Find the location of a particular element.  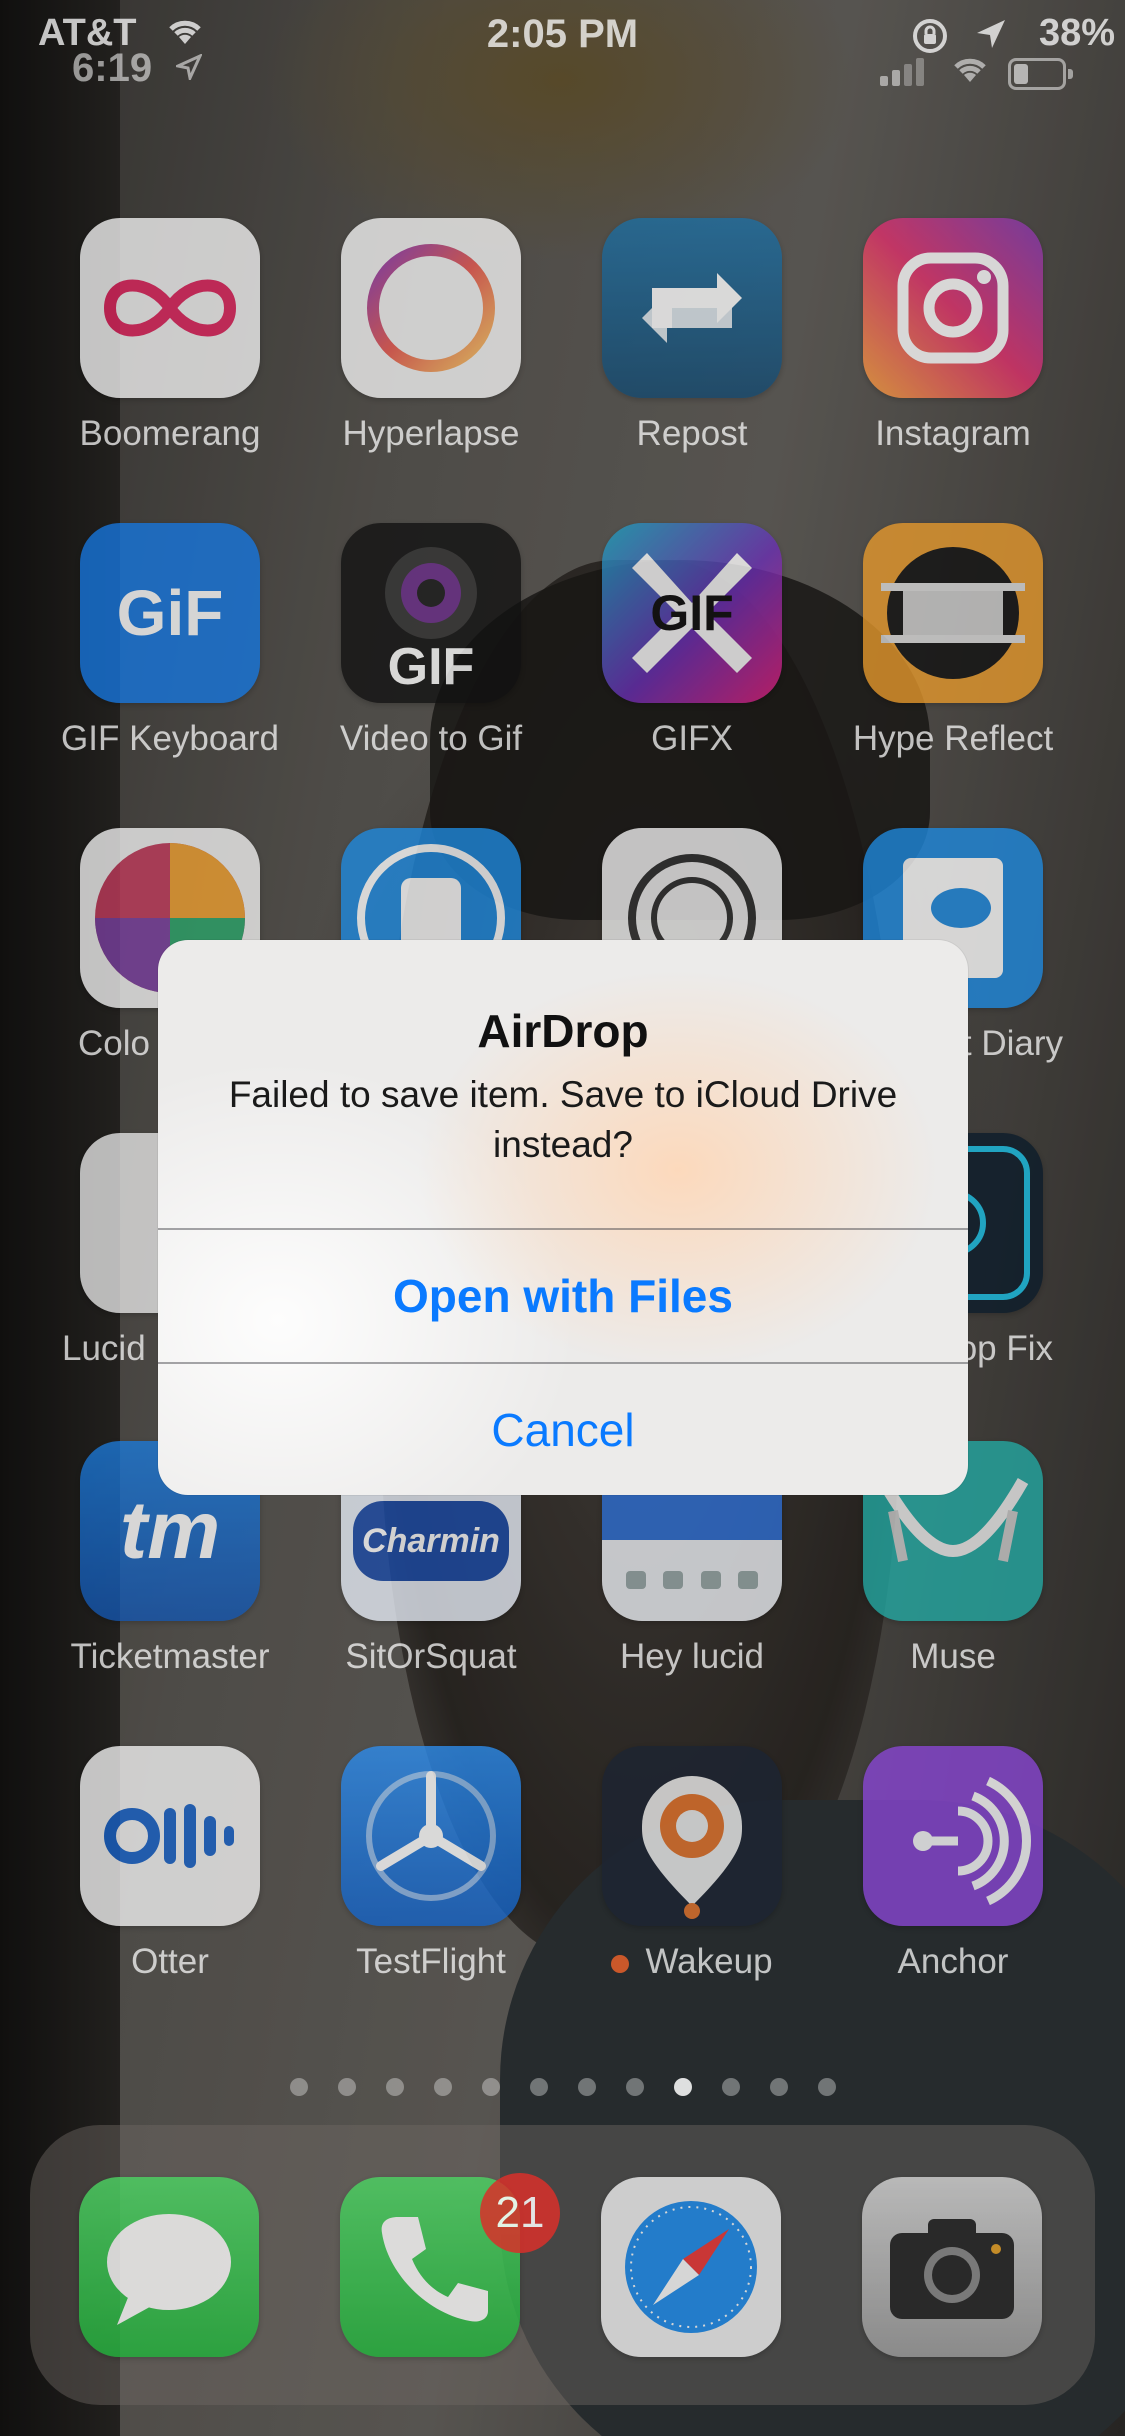

app-testflight: TestFlight is located at coordinates (431, 1864).